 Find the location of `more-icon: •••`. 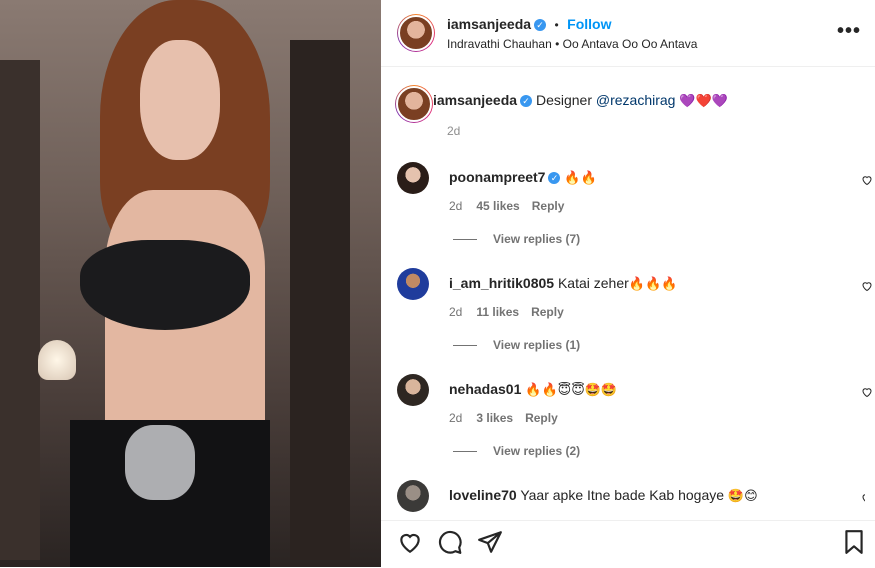

more-icon: ••• is located at coordinates (849, 31).